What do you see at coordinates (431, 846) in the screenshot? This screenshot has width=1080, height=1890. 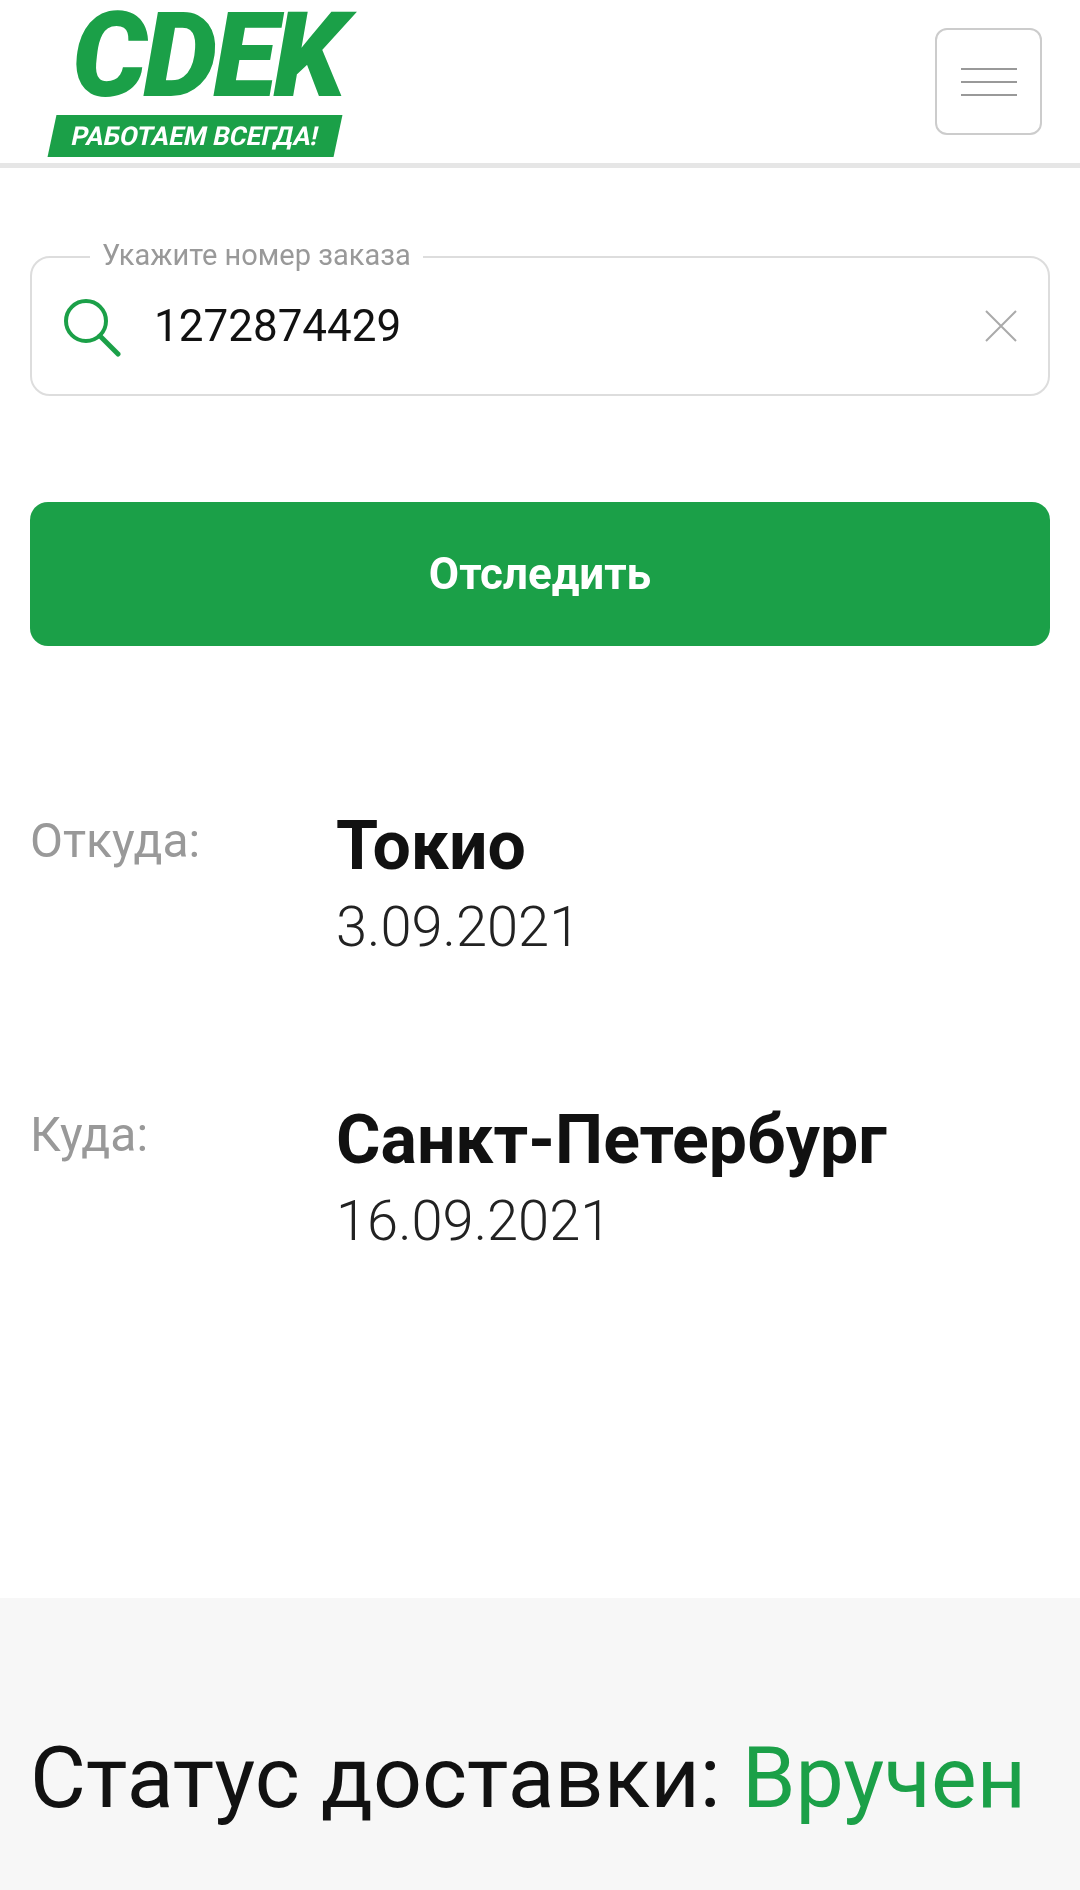 I see `city-name: Токио` at bounding box center [431, 846].